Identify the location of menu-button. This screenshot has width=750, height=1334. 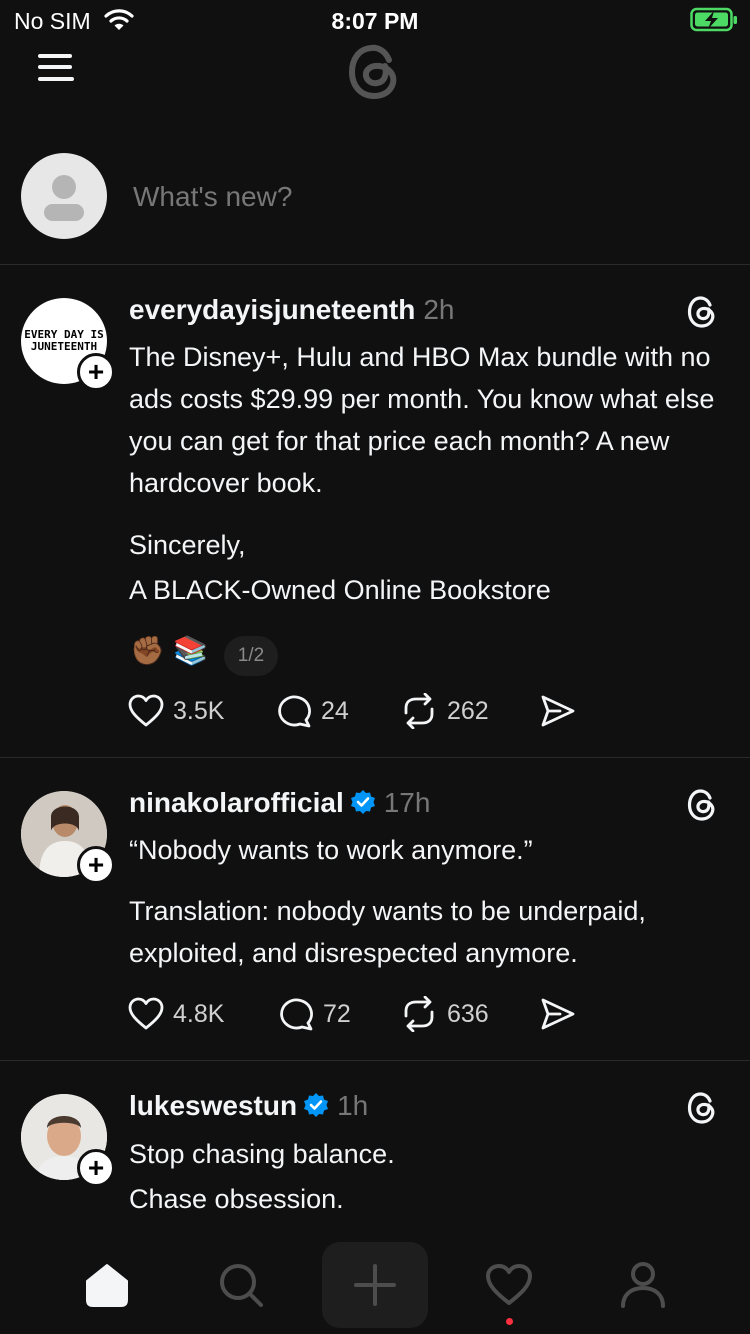
(56, 68).